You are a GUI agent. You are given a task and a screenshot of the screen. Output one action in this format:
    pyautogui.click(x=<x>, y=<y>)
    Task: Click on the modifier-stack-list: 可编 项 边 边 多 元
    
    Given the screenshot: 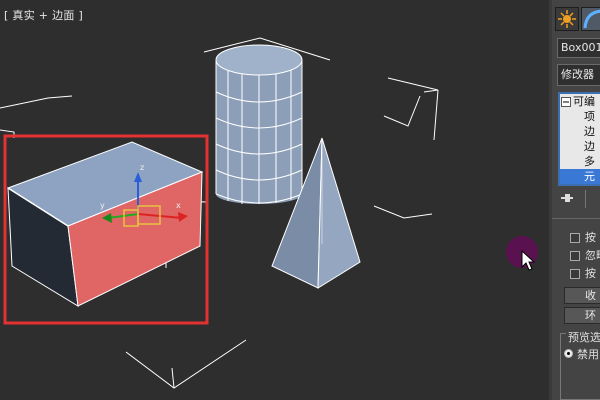 What is the action you would take?
    pyautogui.click(x=579, y=139)
    